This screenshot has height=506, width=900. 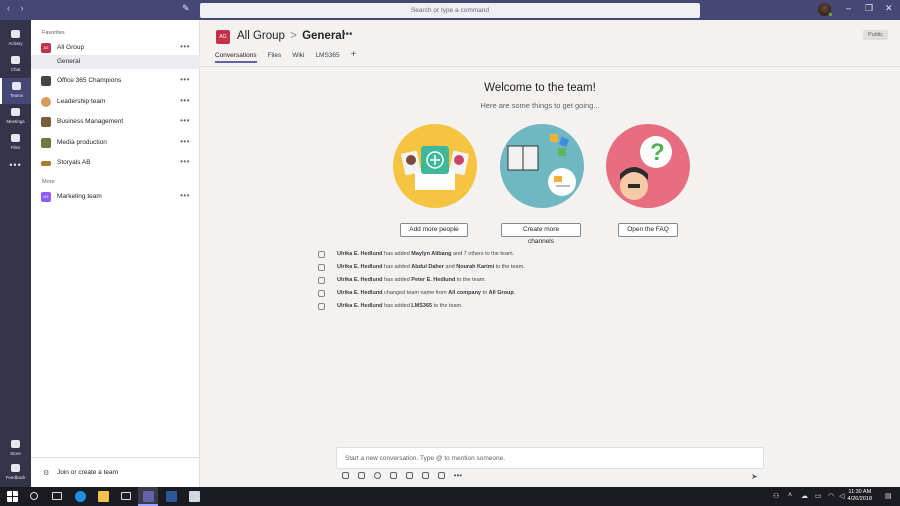 What do you see at coordinates (434, 230) in the screenshot?
I see `add-more-people-button: Add more people` at bounding box center [434, 230].